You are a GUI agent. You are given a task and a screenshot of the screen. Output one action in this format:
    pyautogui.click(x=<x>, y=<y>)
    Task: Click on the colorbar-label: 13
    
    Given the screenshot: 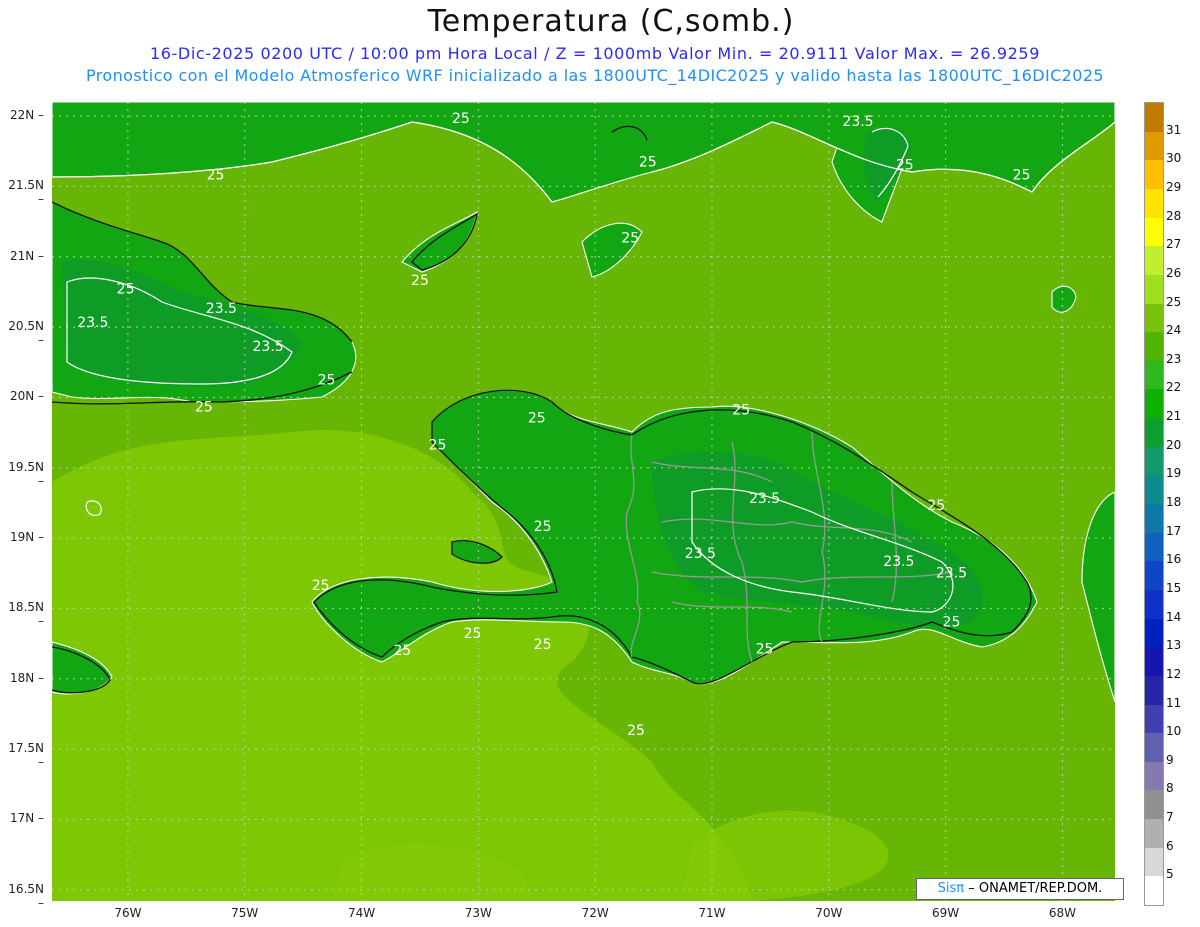 What is the action you would take?
    pyautogui.click(x=1174, y=645)
    